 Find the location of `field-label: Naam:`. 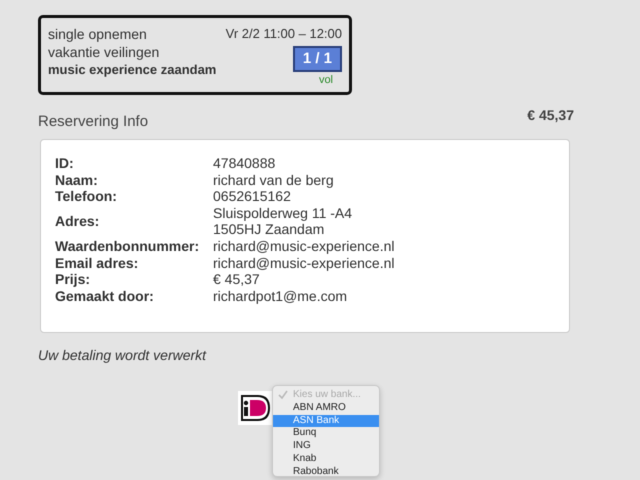

field-label: Naam: is located at coordinates (77, 180).